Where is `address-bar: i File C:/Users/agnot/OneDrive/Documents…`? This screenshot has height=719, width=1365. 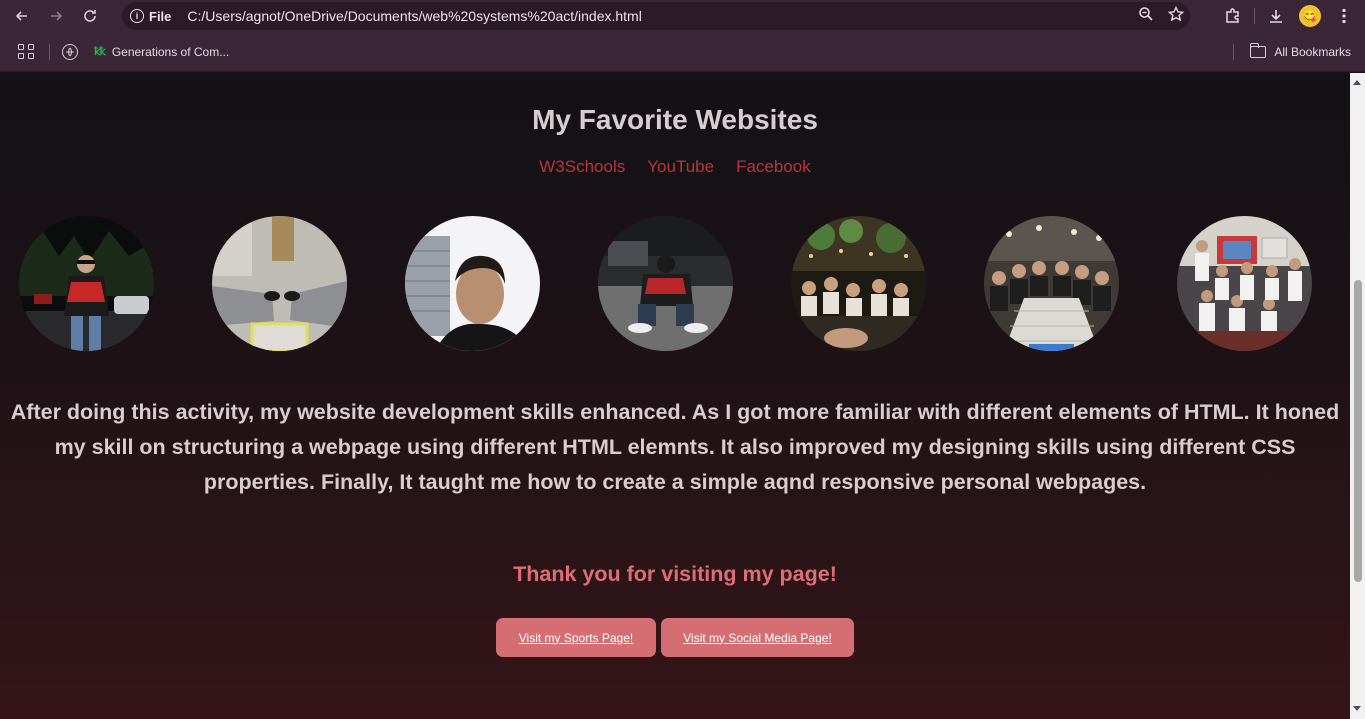 address-bar: i File C:/Users/agnot/OneDrive/Documents… is located at coordinates (656, 16).